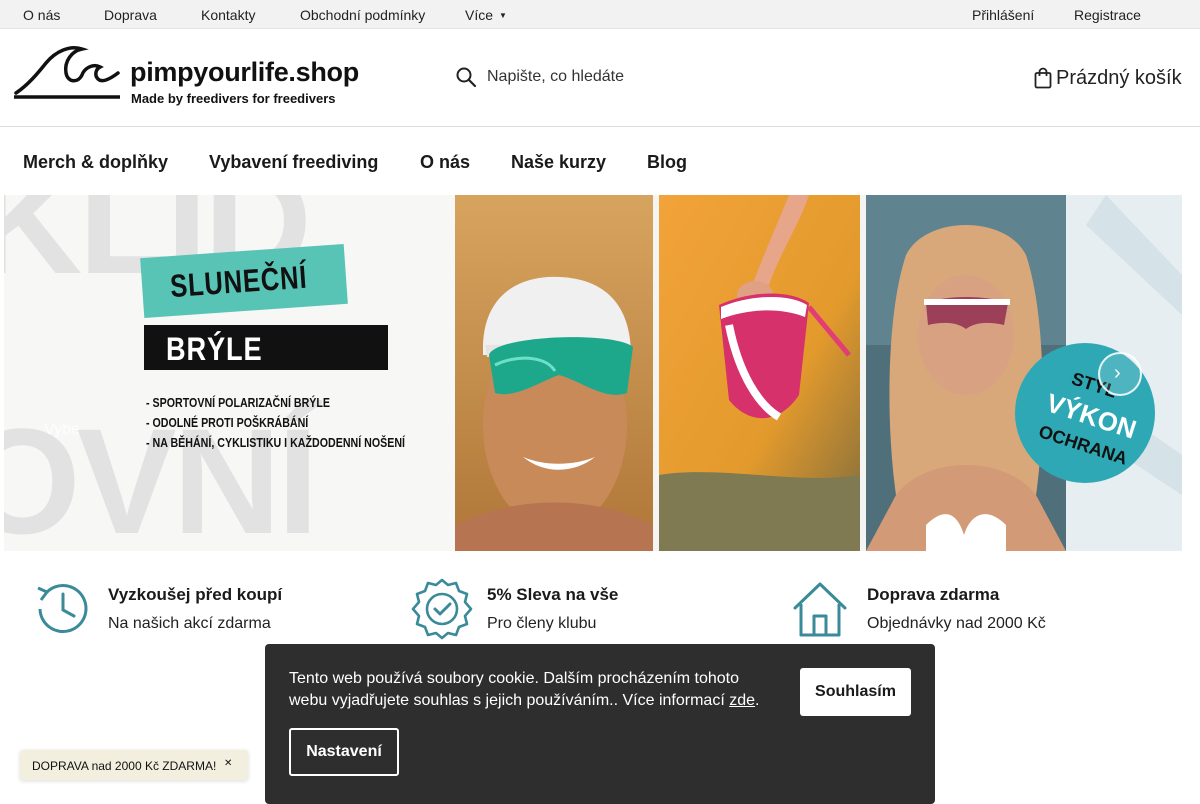 Image resolution: width=1200 pixels, height=804 pixels. I want to click on top-link-about: O nás, so click(41, 15).